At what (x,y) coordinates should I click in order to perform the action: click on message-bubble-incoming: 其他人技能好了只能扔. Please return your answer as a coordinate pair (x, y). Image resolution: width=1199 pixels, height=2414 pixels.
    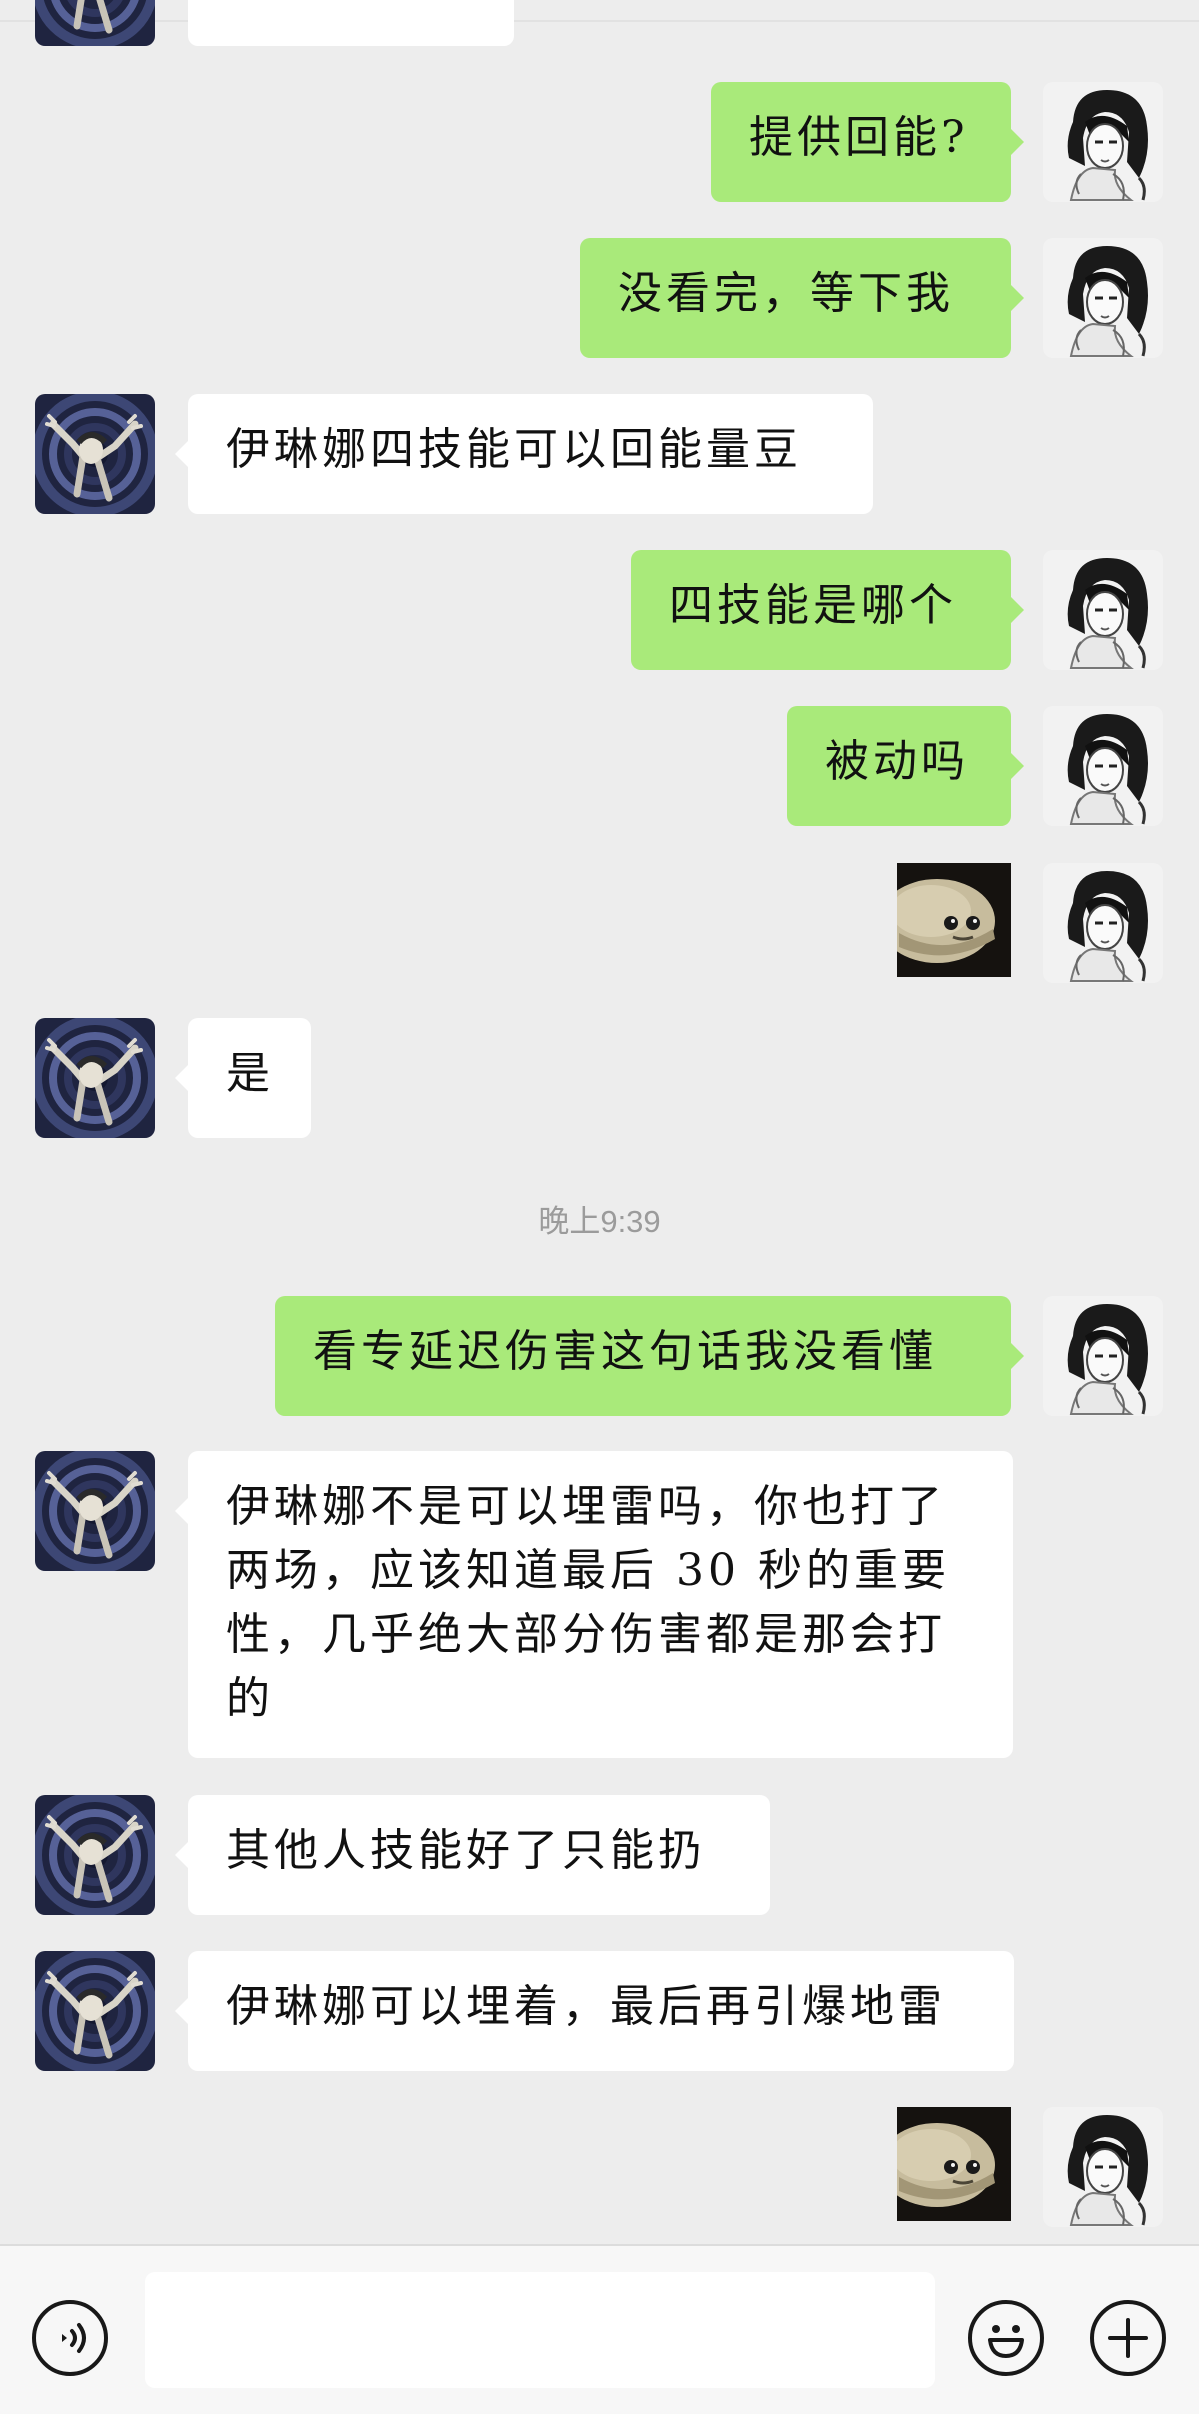
    Looking at the image, I should click on (472, 1855).